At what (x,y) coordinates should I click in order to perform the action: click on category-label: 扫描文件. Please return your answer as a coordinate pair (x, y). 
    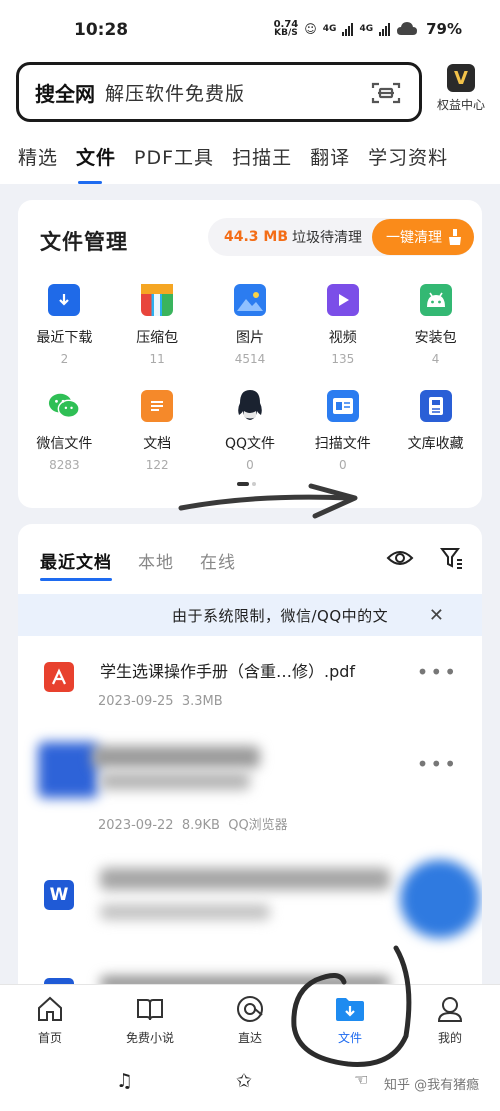
    Looking at the image, I should click on (342, 444).